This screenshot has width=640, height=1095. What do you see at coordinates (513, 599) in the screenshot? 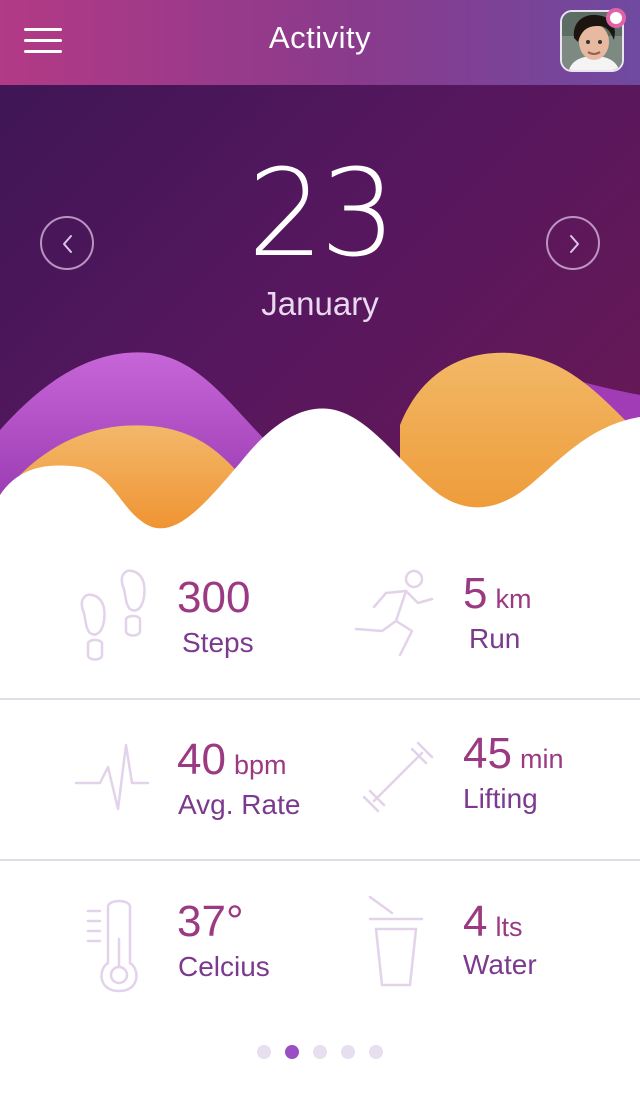
I see `run-unit: km` at bounding box center [513, 599].